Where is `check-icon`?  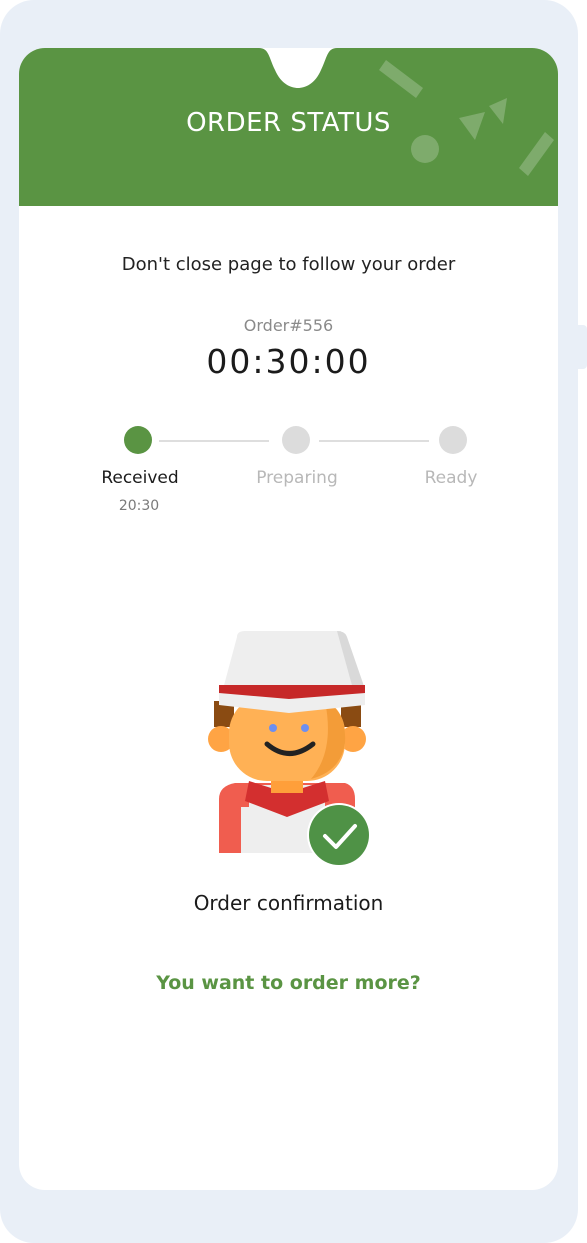 check-icon is located at coordinates (339, 835).